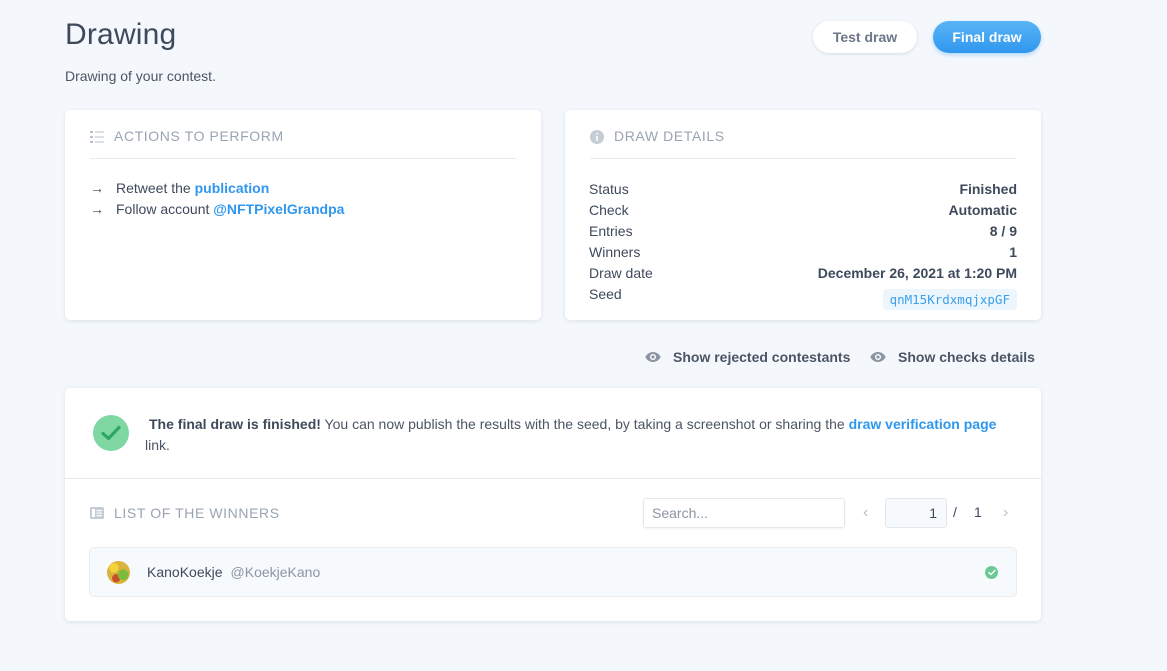 The width and height of the screenshot is (1167, 671). What do you see at coordinates (609, 209) in the screenshot?
I see `detail-key: Check` at bounding box center [609, 209].